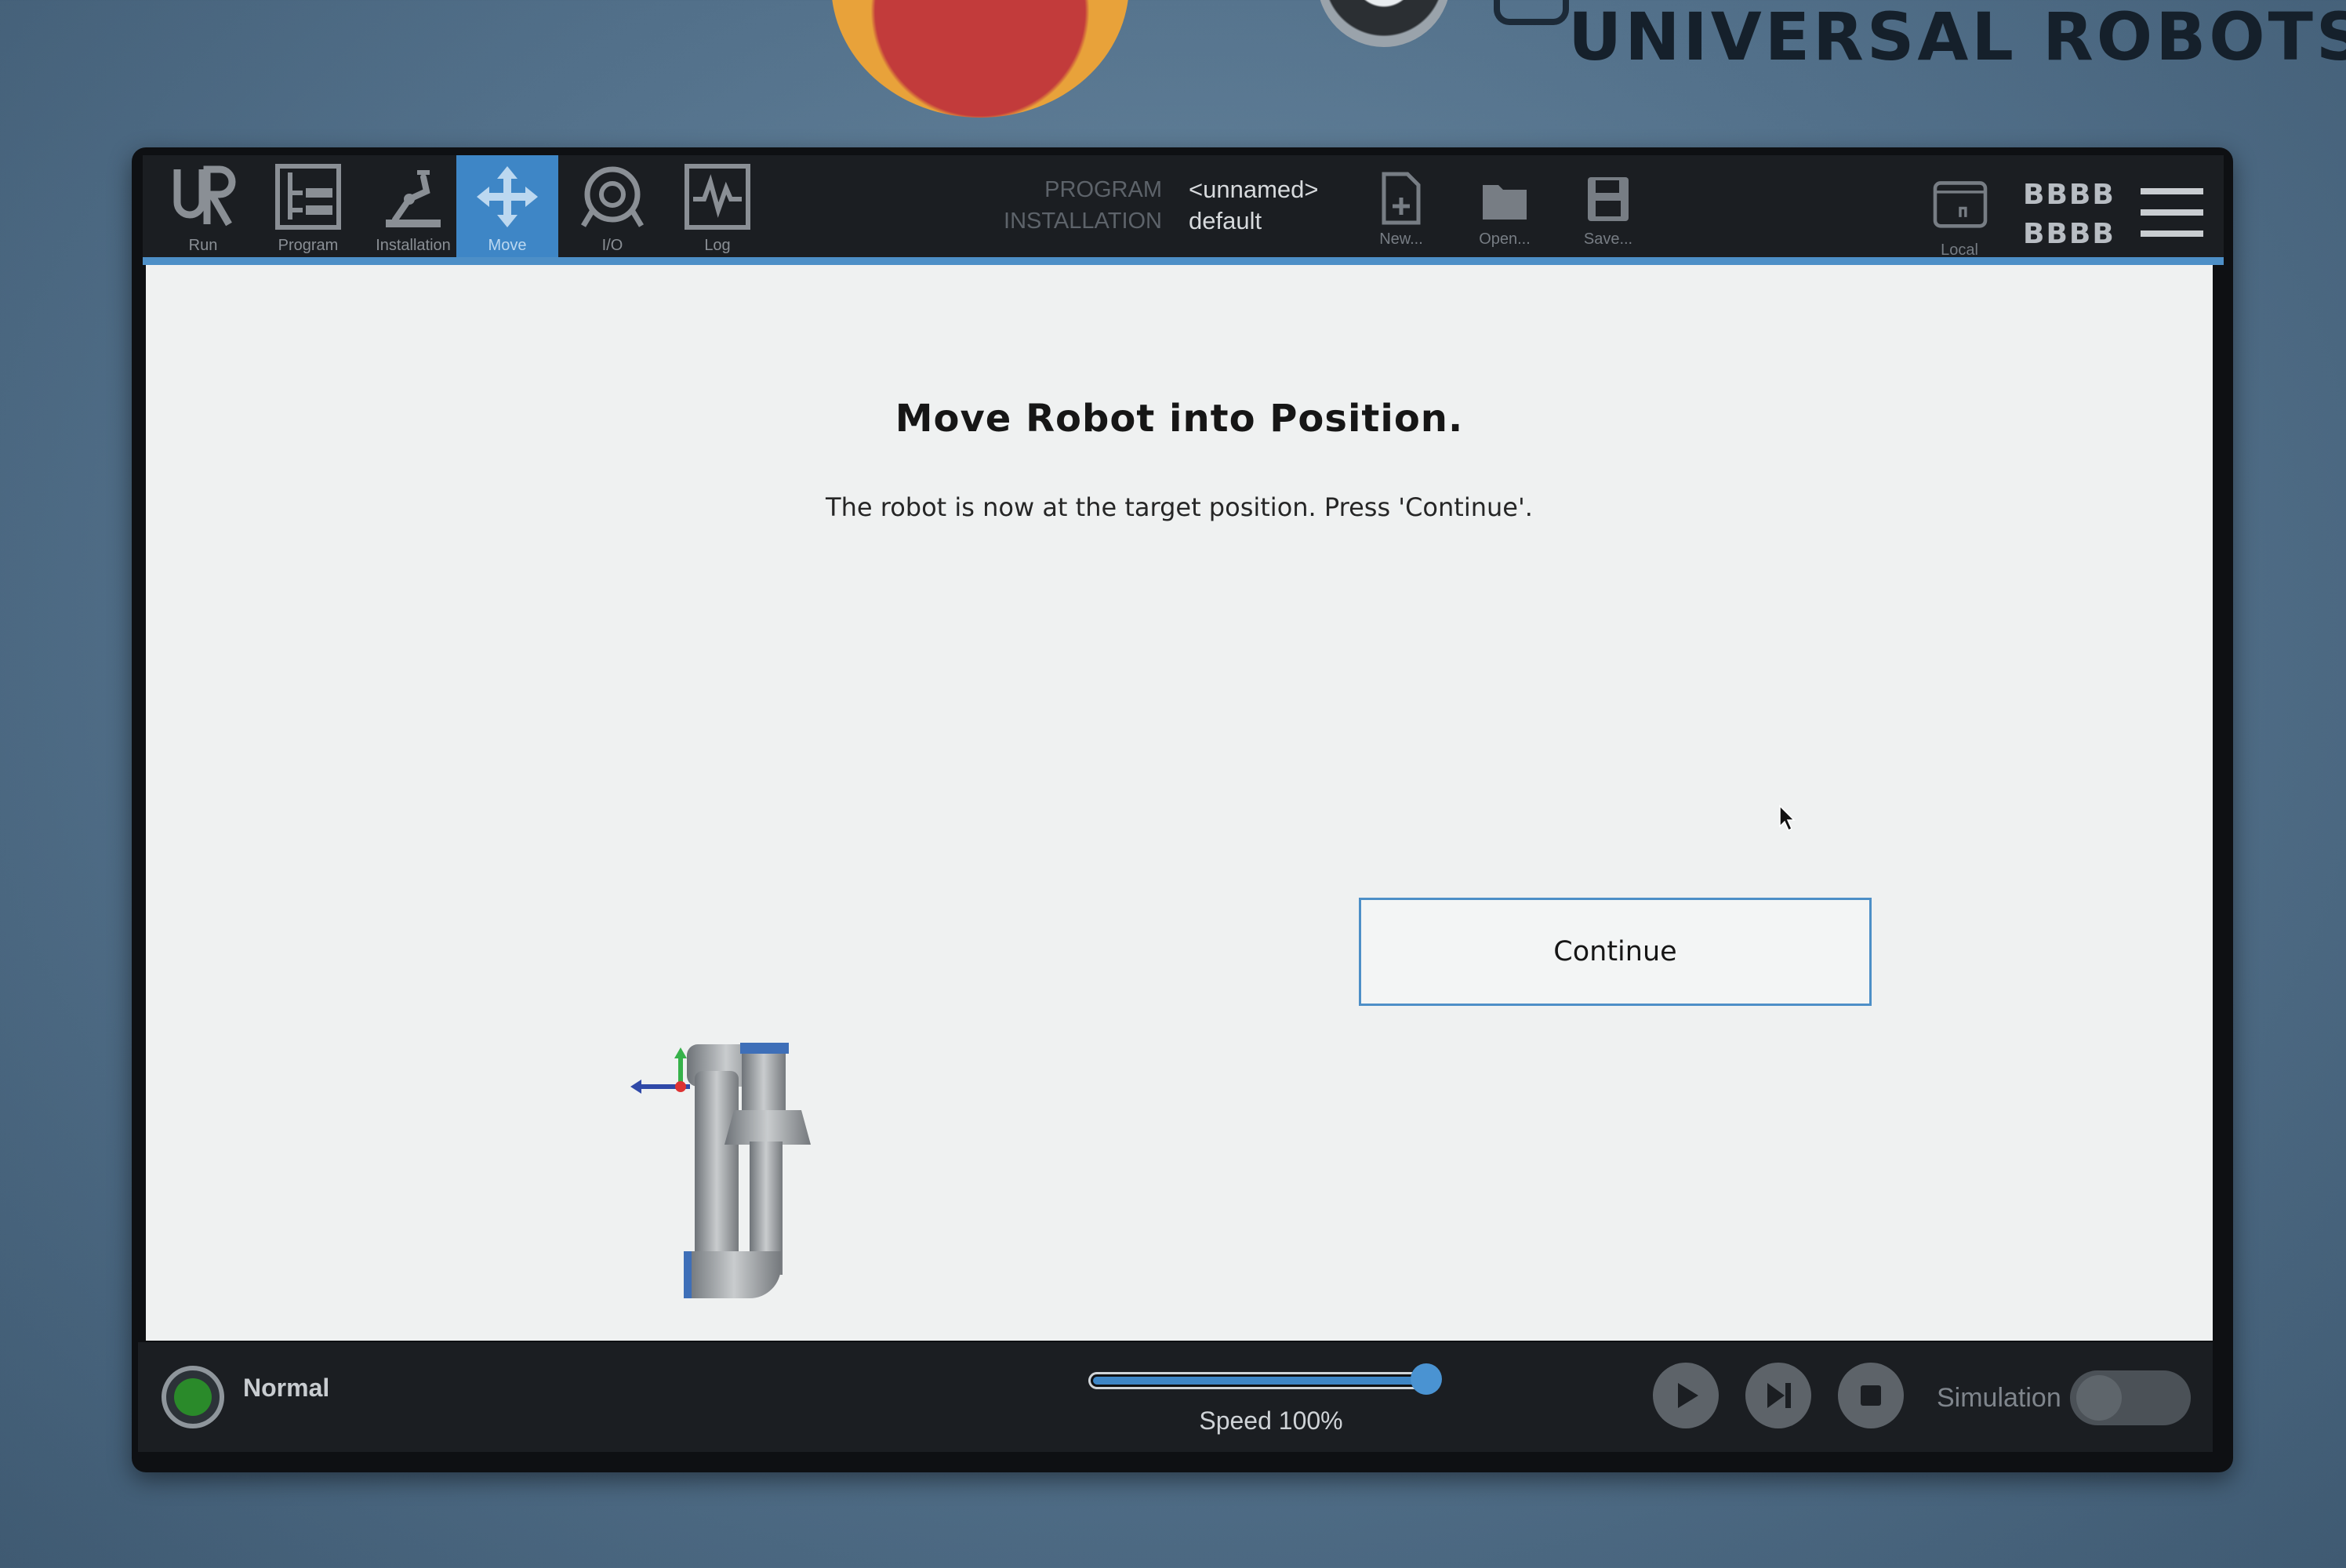 This screenshot has height=1568, width=2346. I want to click on tab-io: I/O, so click(612, 206).